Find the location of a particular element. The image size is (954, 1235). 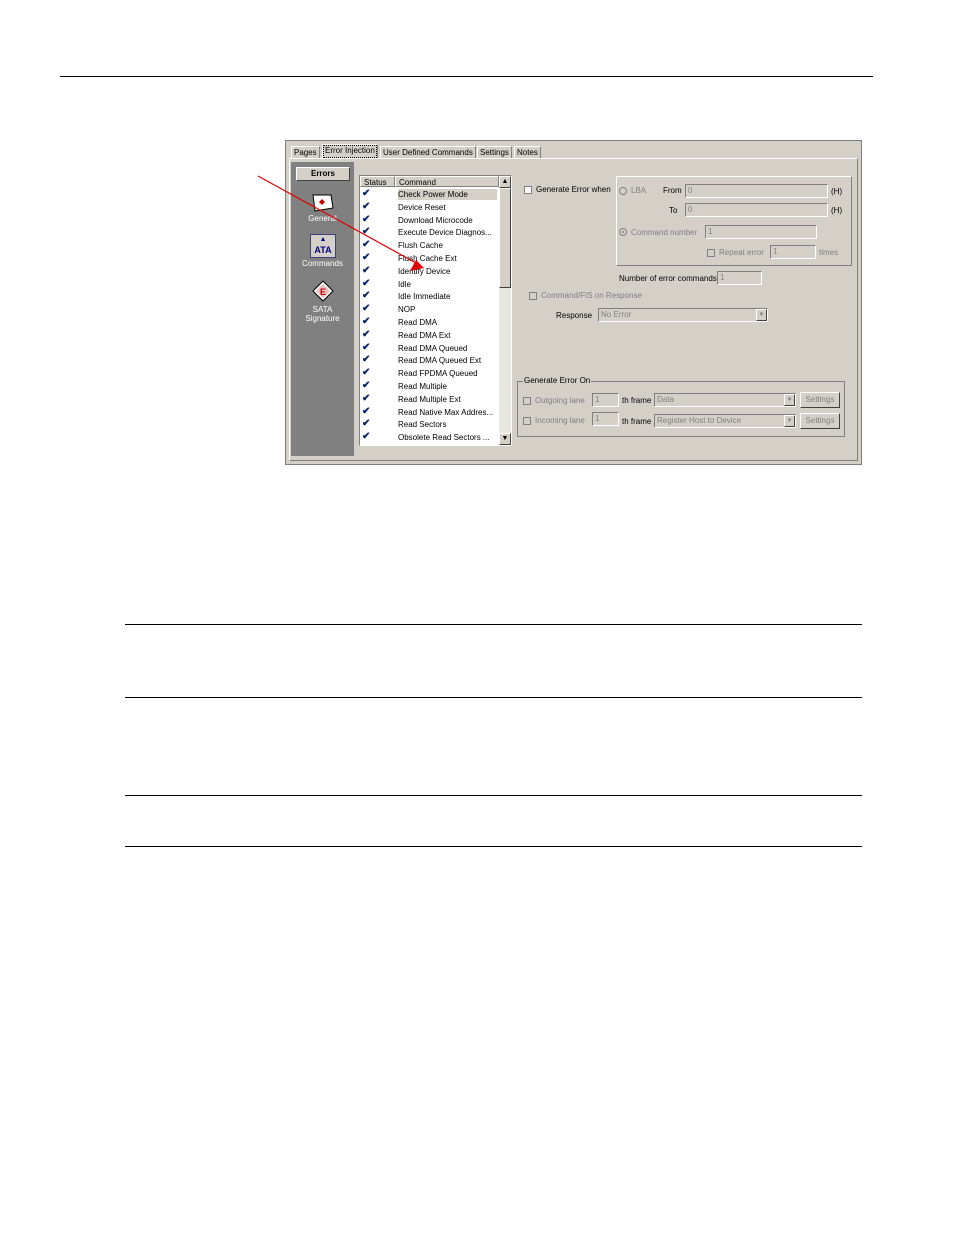

list-item: ✔ Read DMA Ext is located at coordinates (429, 335).